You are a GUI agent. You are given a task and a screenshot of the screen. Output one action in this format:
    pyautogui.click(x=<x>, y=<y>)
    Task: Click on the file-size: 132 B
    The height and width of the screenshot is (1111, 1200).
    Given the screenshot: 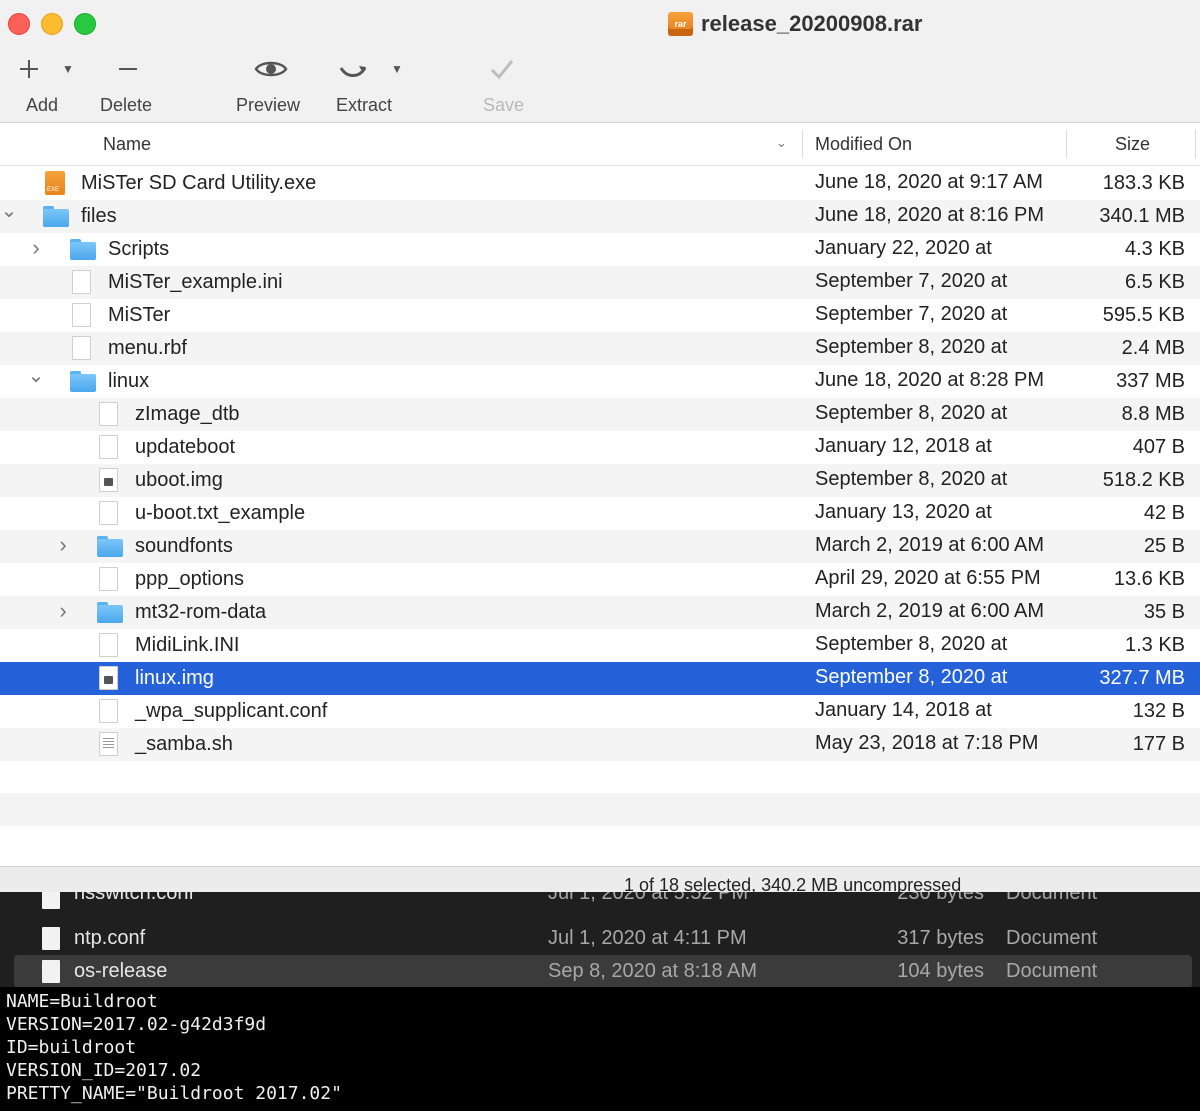 What is the action you would take?
    pyautogui.click(x=1158, y=711)
    